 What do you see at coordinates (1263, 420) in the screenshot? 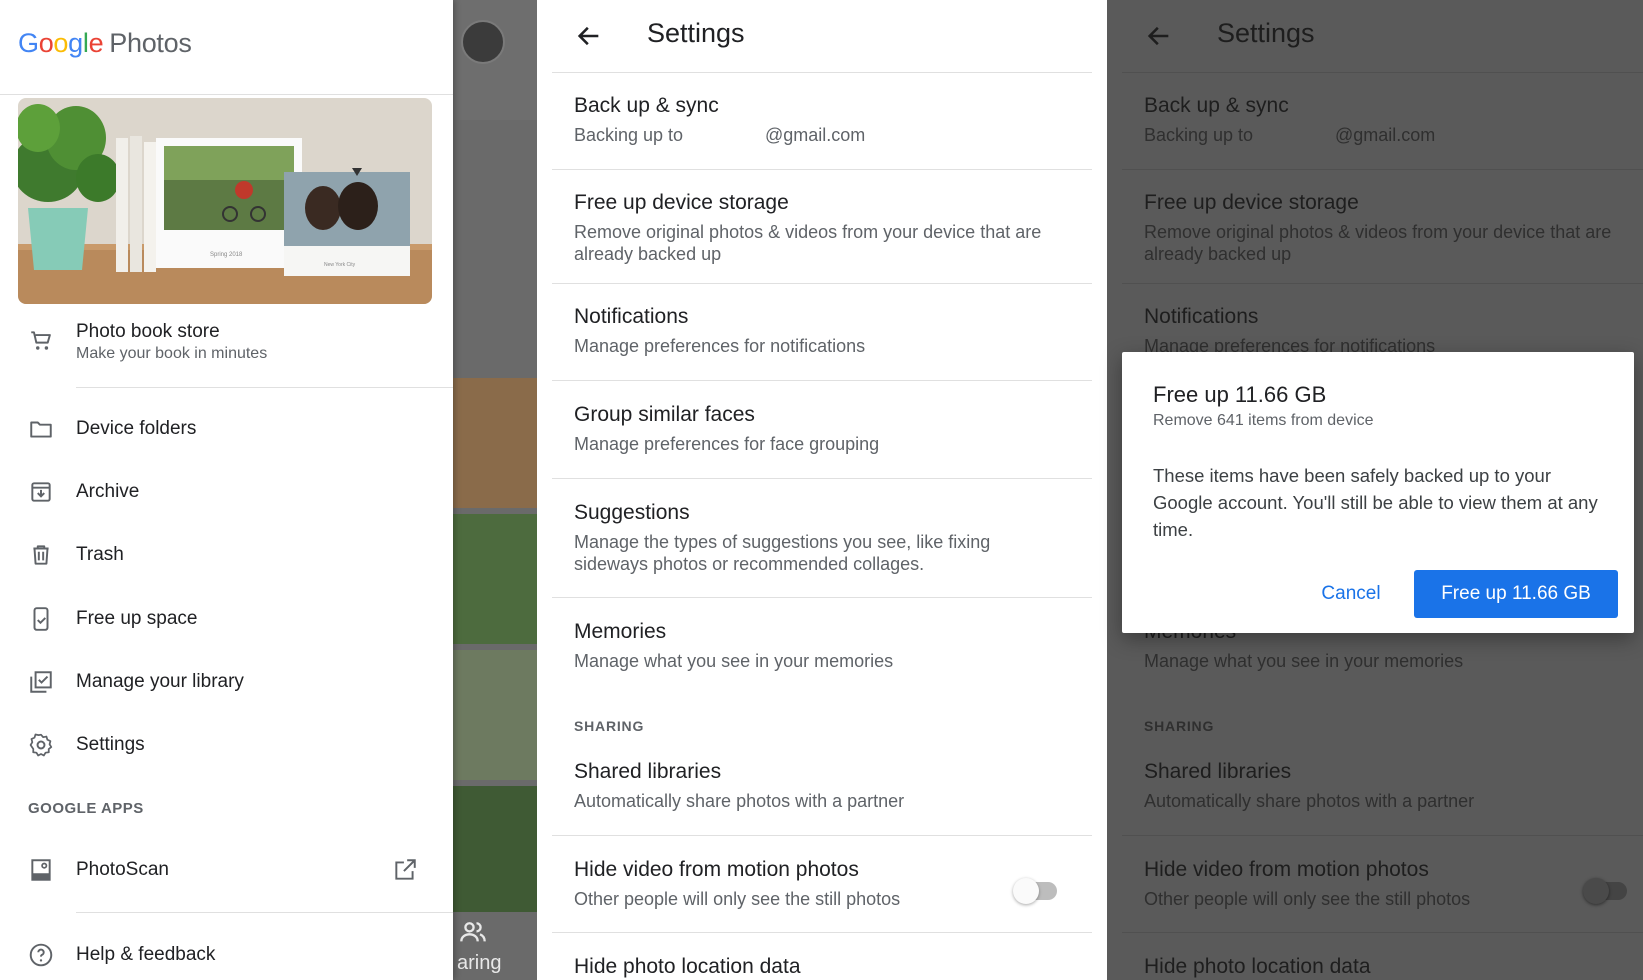
I see `dialog-subtitle: Remove 641 items from device` at bounding box center [1263, 420].